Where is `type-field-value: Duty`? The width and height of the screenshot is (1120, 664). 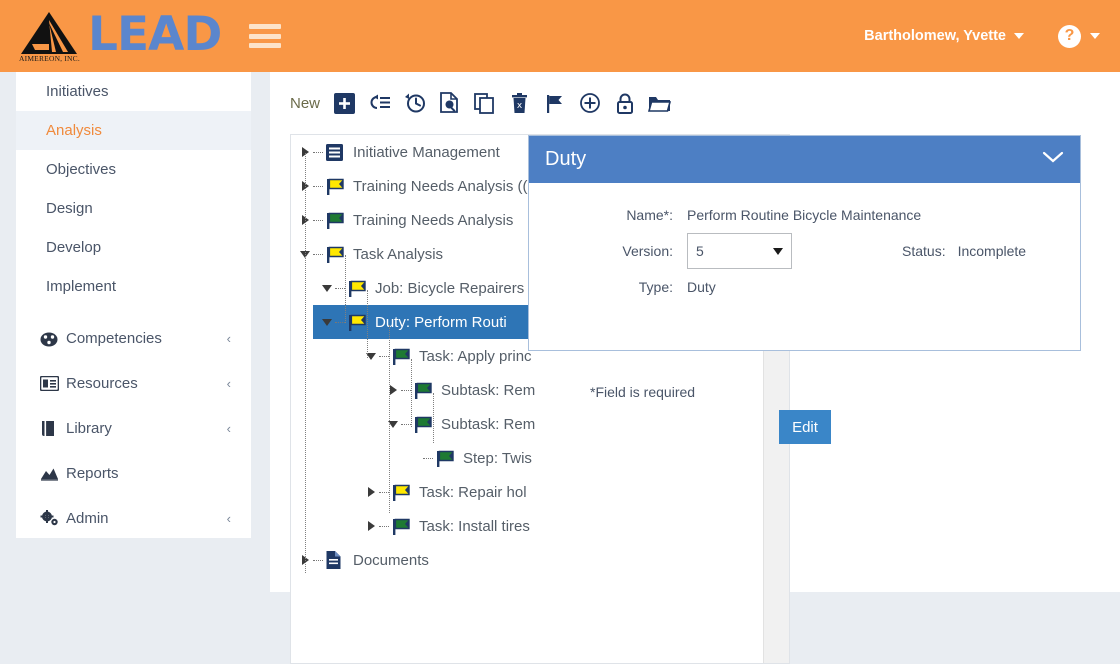
type-field-value: Duty is located at coordinates (701, 287).